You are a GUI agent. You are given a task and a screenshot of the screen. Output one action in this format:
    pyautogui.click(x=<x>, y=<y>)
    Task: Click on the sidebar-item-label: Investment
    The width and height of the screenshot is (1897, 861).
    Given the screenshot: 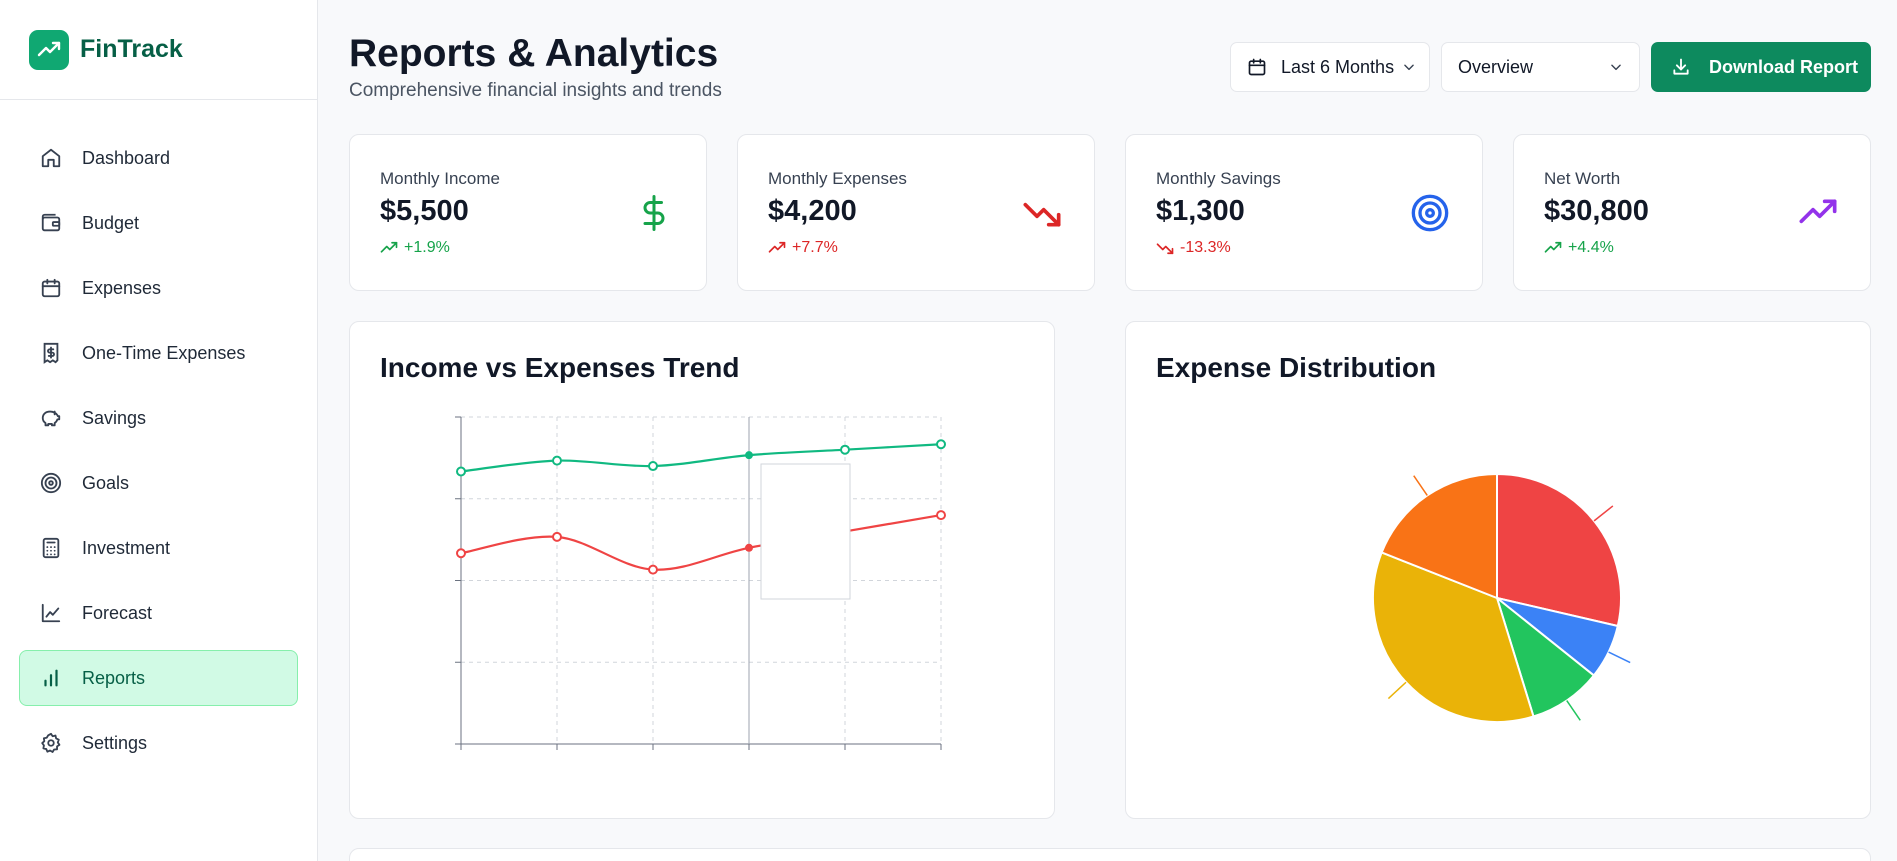 What is the action you would take?
    pyautogui.click(x=126, y=547)
    